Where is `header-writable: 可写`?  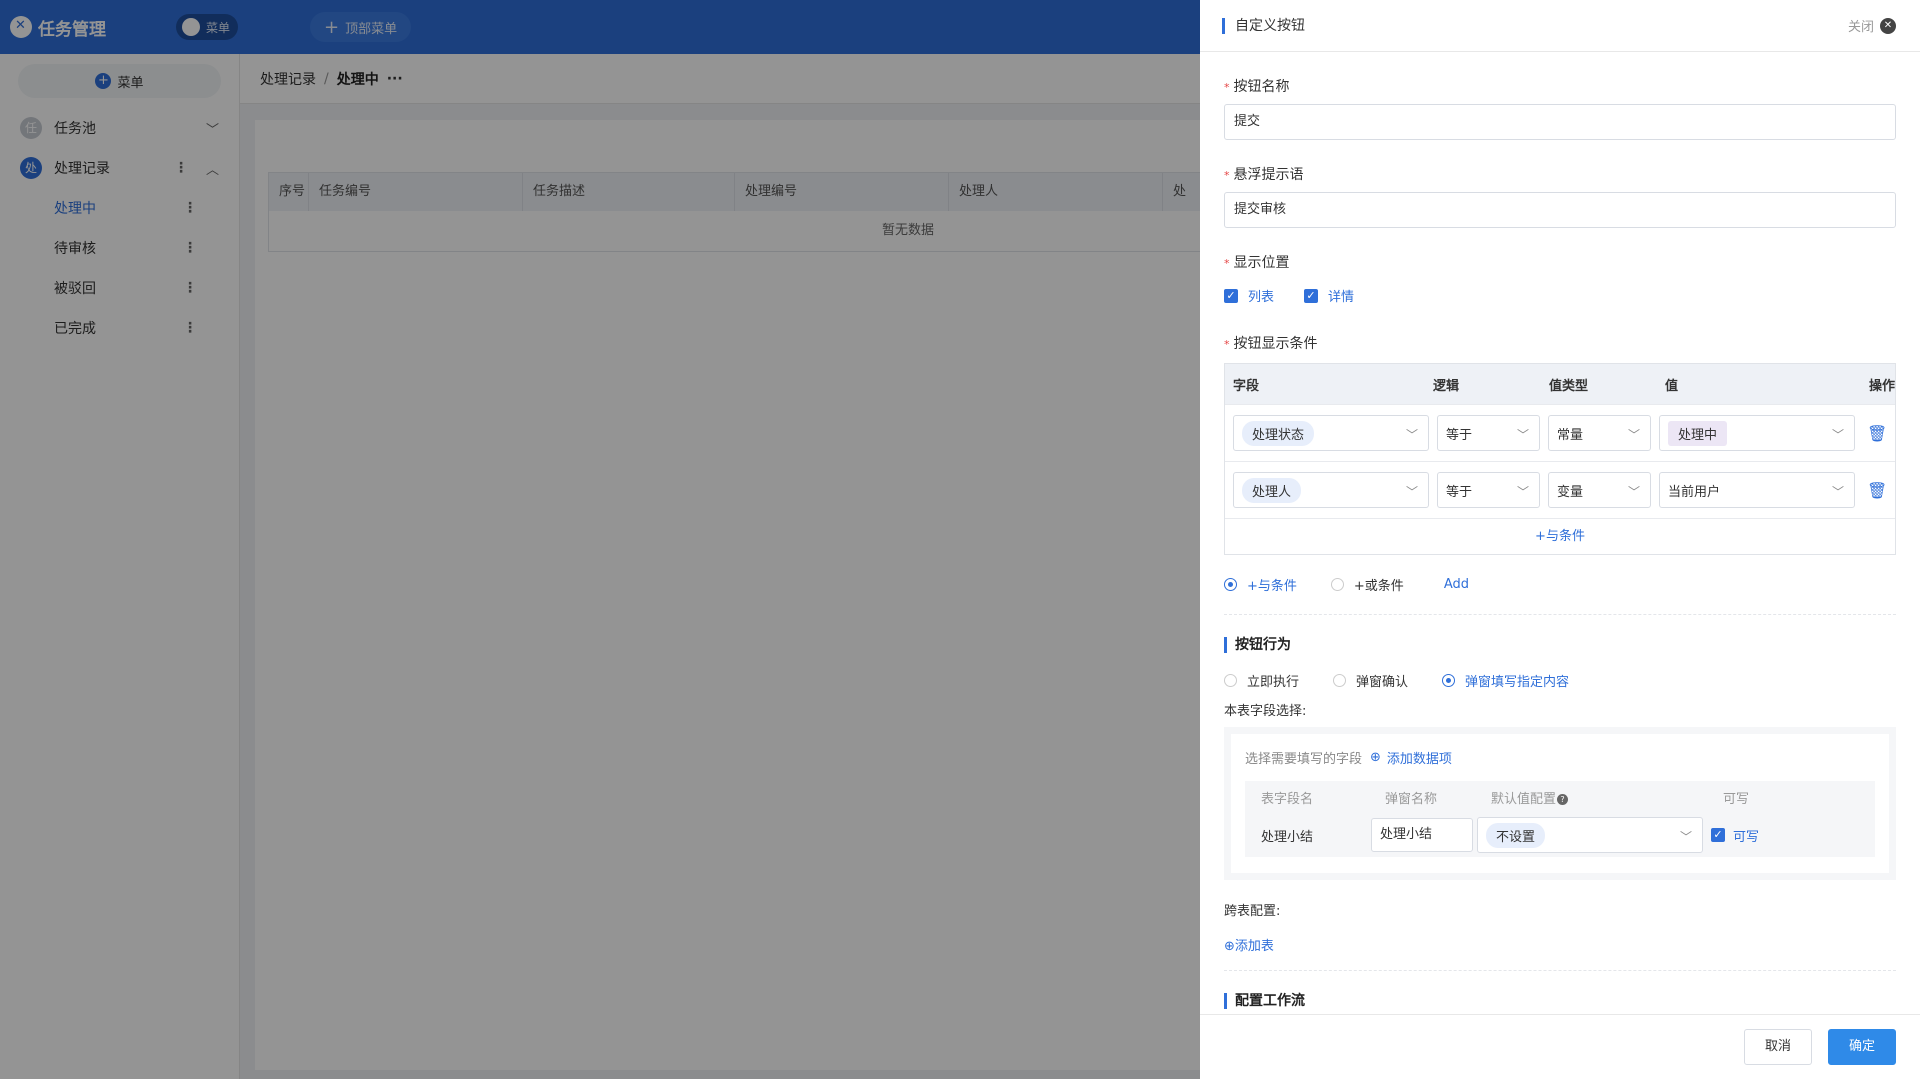 header-writable: 可写 is located at coordinates (1736, 799).